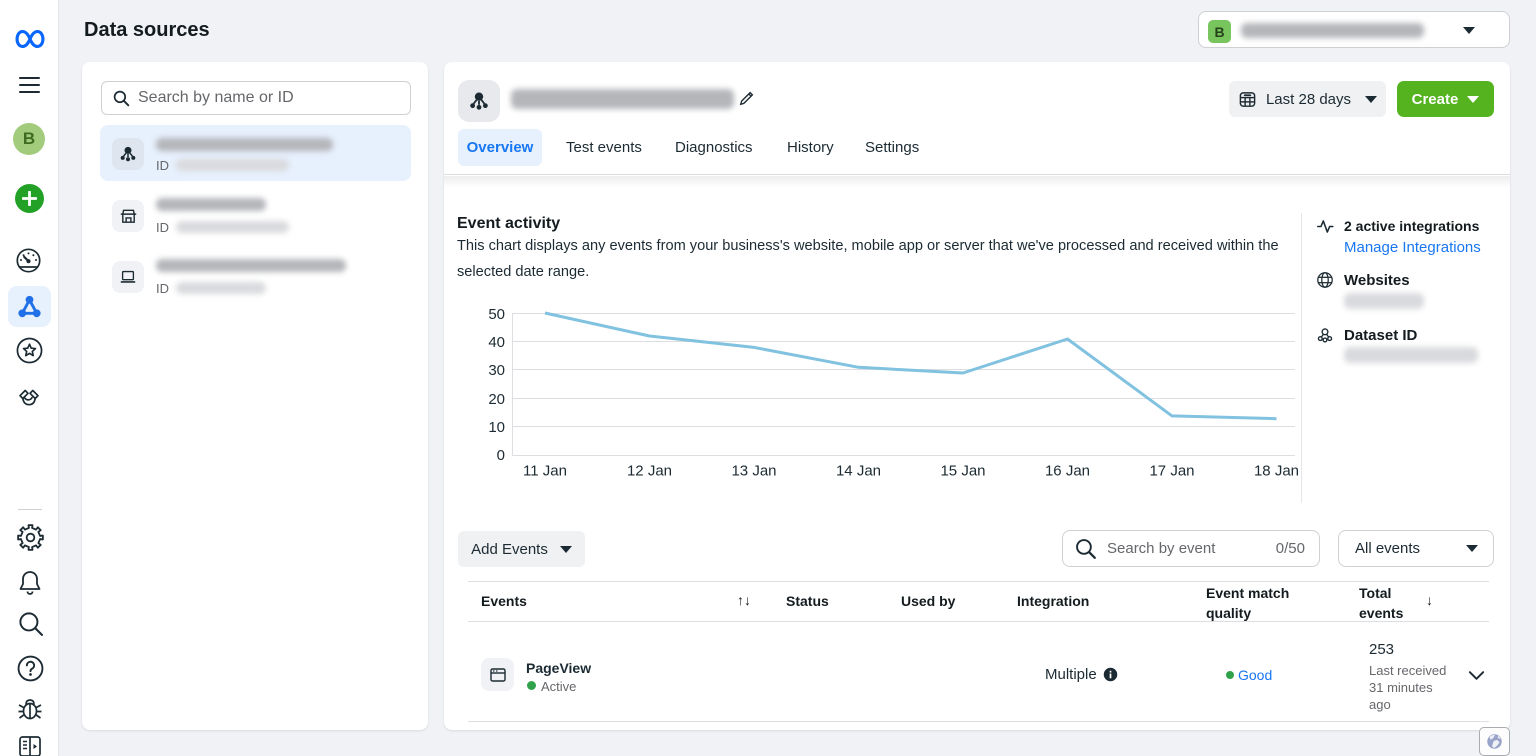 The image size is (1536, 756). What do you see at coordinates (753, 471) in the screenshot?
I see `svg-text: 13 Jan` at bounding box center [753, 471].